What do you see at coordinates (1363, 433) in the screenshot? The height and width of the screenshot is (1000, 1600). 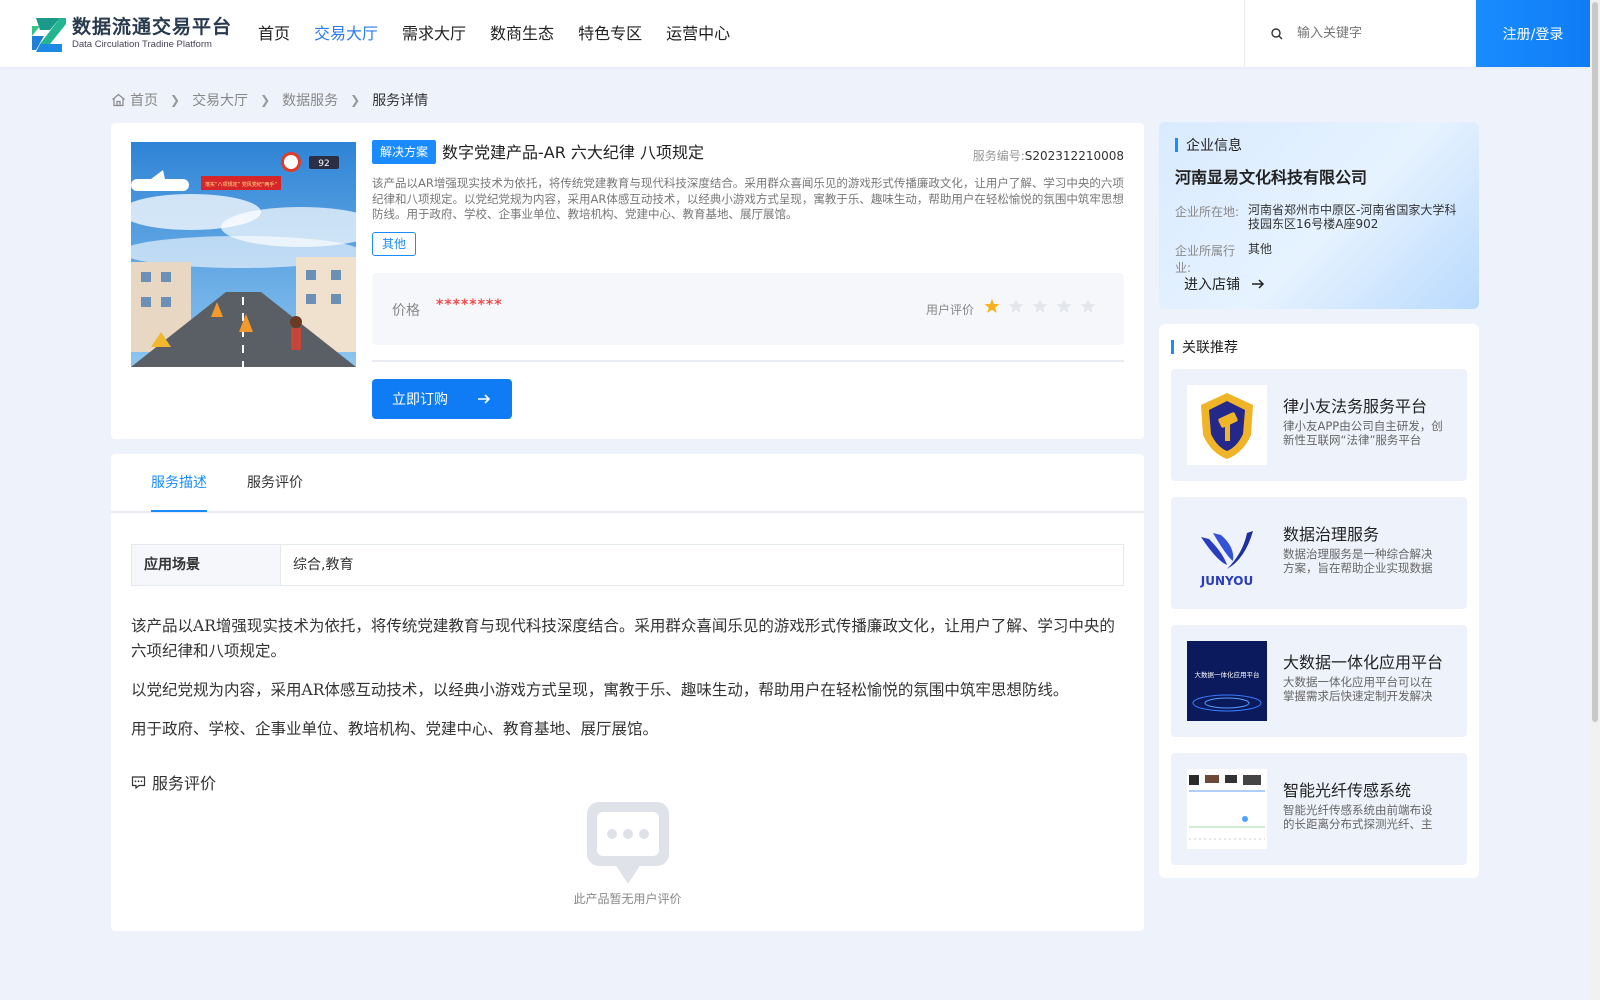 I see `recommend-desc: 律小友APP由公司自主研发，创新性互联网“法律”服务平台` at bounding box center [1363, 433].